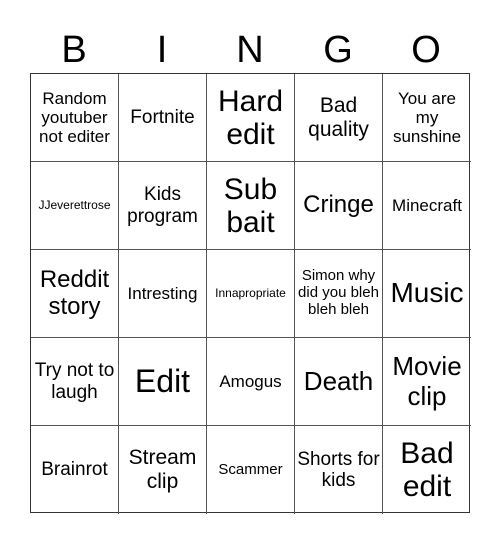 This screenshot has height=544, width=500. Describe the element at coordinates (426, 50) in the screenshot. I see `header-letter-o: O` at that location.